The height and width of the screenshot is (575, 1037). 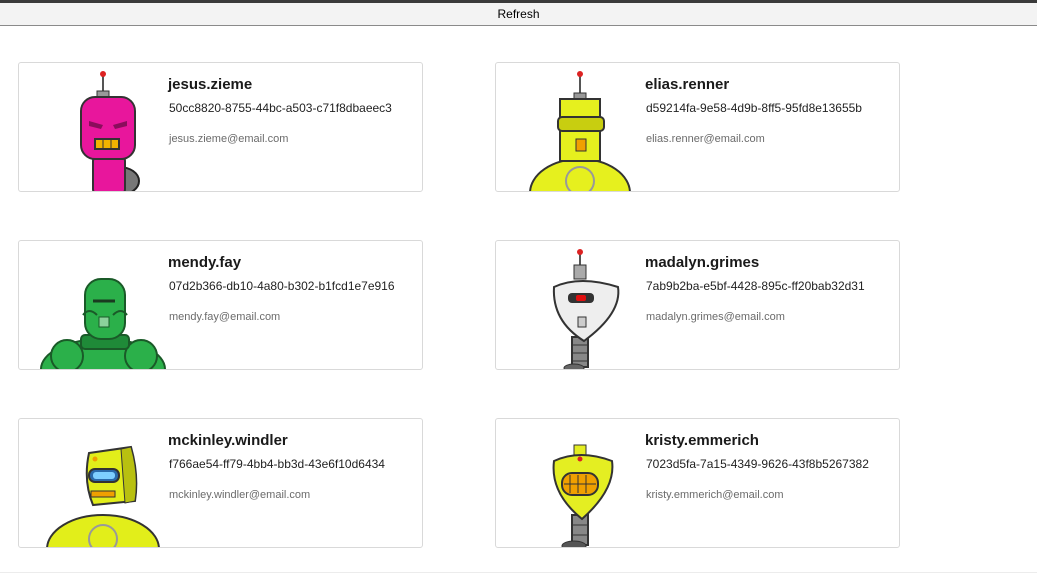 I want to click on user-name: kristy.emmerich, so click(x=702, y=440).